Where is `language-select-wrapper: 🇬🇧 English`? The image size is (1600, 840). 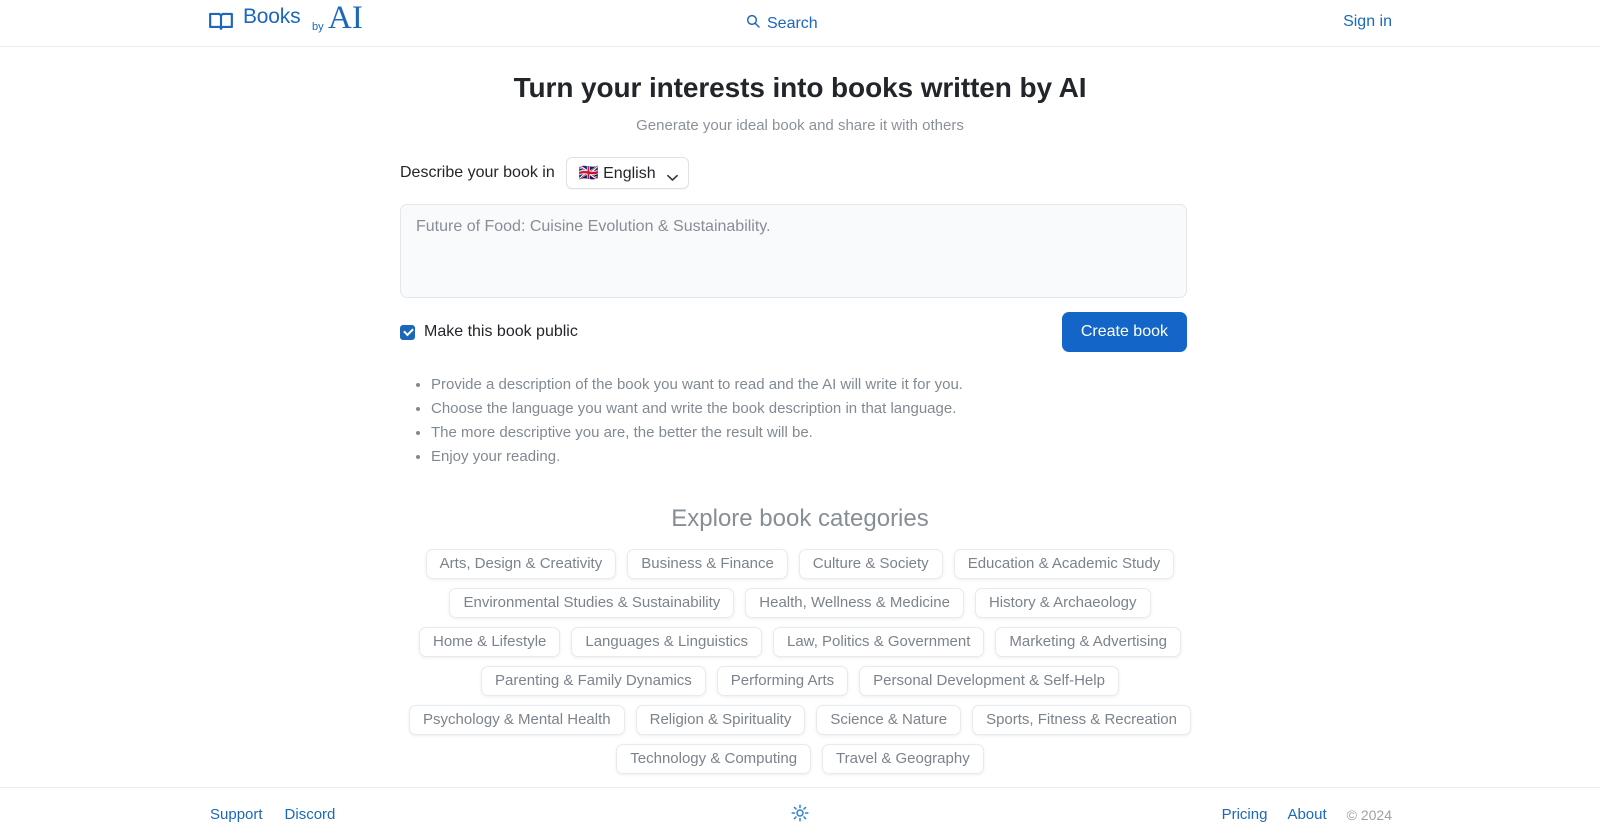
language-select-wrapper: 🇬🇧 English is located at coordinates (627, 173).